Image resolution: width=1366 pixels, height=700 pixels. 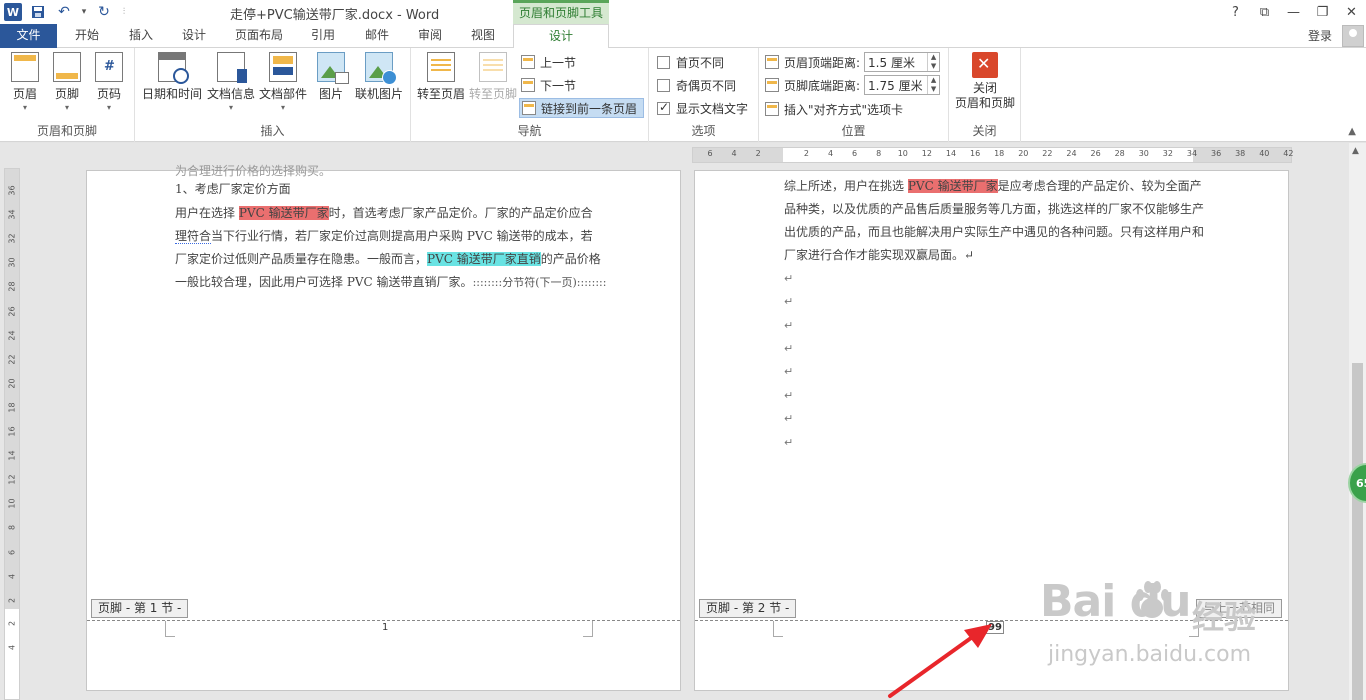 What do you see at coordinates (896, 85) in the screenshot?
I see `footer-bottom-input` at bounding box center [896, 85].